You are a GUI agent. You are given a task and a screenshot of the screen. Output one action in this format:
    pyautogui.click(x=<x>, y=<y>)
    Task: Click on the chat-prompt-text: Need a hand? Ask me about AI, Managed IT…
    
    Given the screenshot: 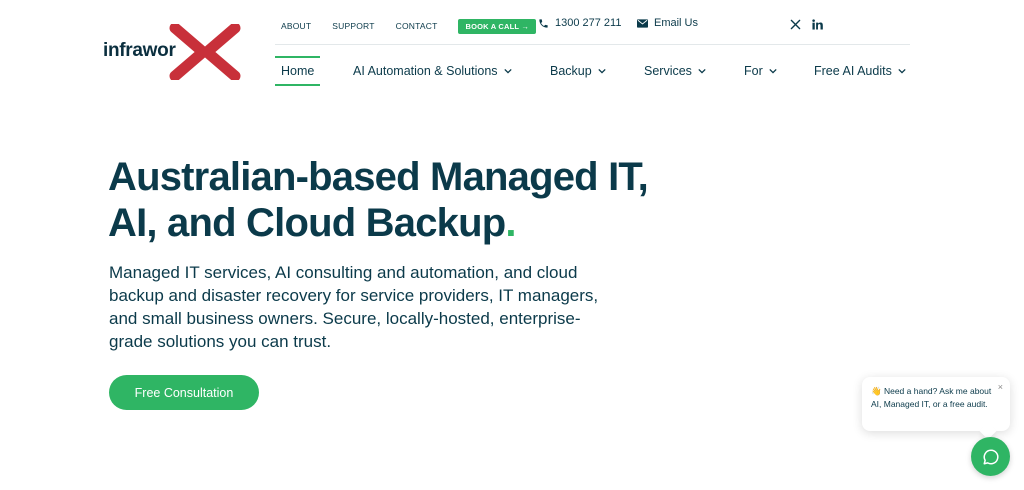 What is the action you would take?
    pyautogui.click(x=931, y=397)
    